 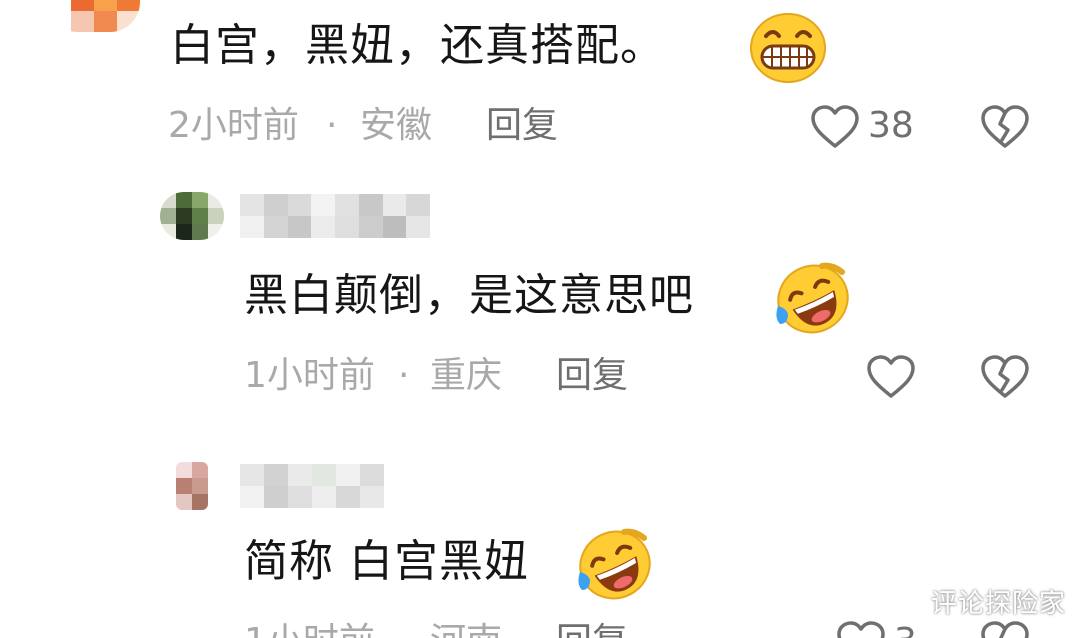 What do you see at coordinates (386, 561) in the screenshot?
I see `comment-text: 简称 白宫黑妞` at bounding box center [386, 561].